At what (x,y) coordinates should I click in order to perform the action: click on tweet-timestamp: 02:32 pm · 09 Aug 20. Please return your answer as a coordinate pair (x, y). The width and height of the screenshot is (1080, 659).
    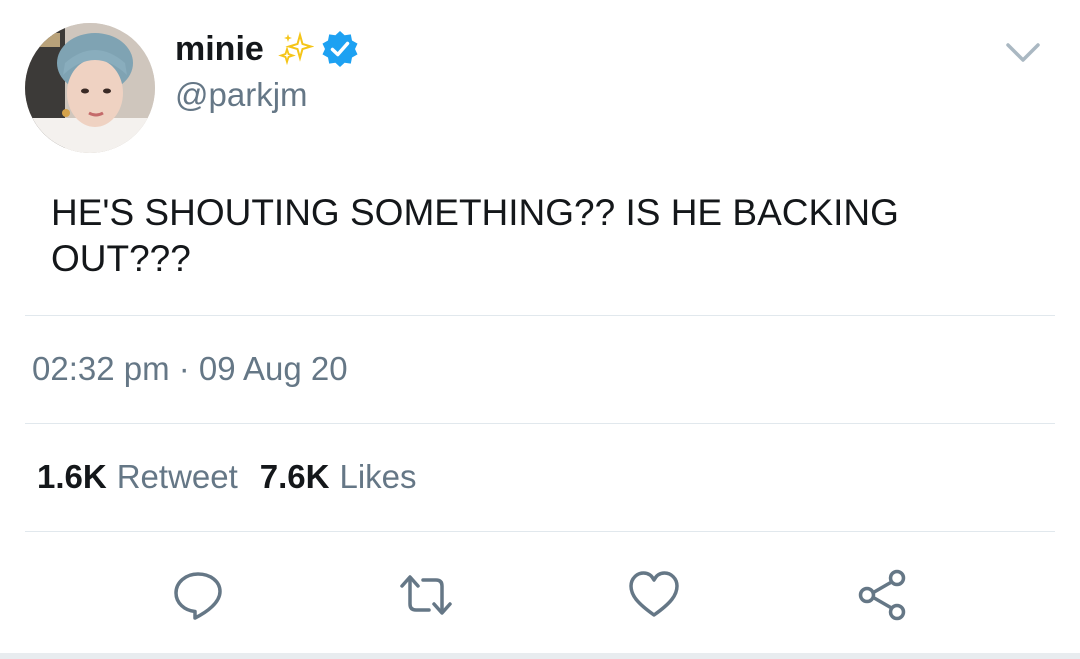
    Looking at the image, I should click on (190, 368).